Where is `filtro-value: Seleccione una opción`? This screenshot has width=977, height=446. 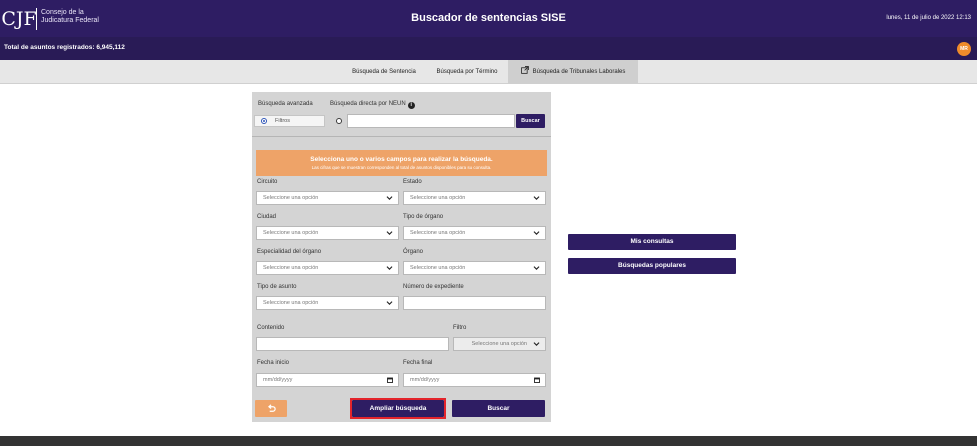
filtro-value: Seleccione una opción is located at coordinates (499, 344).